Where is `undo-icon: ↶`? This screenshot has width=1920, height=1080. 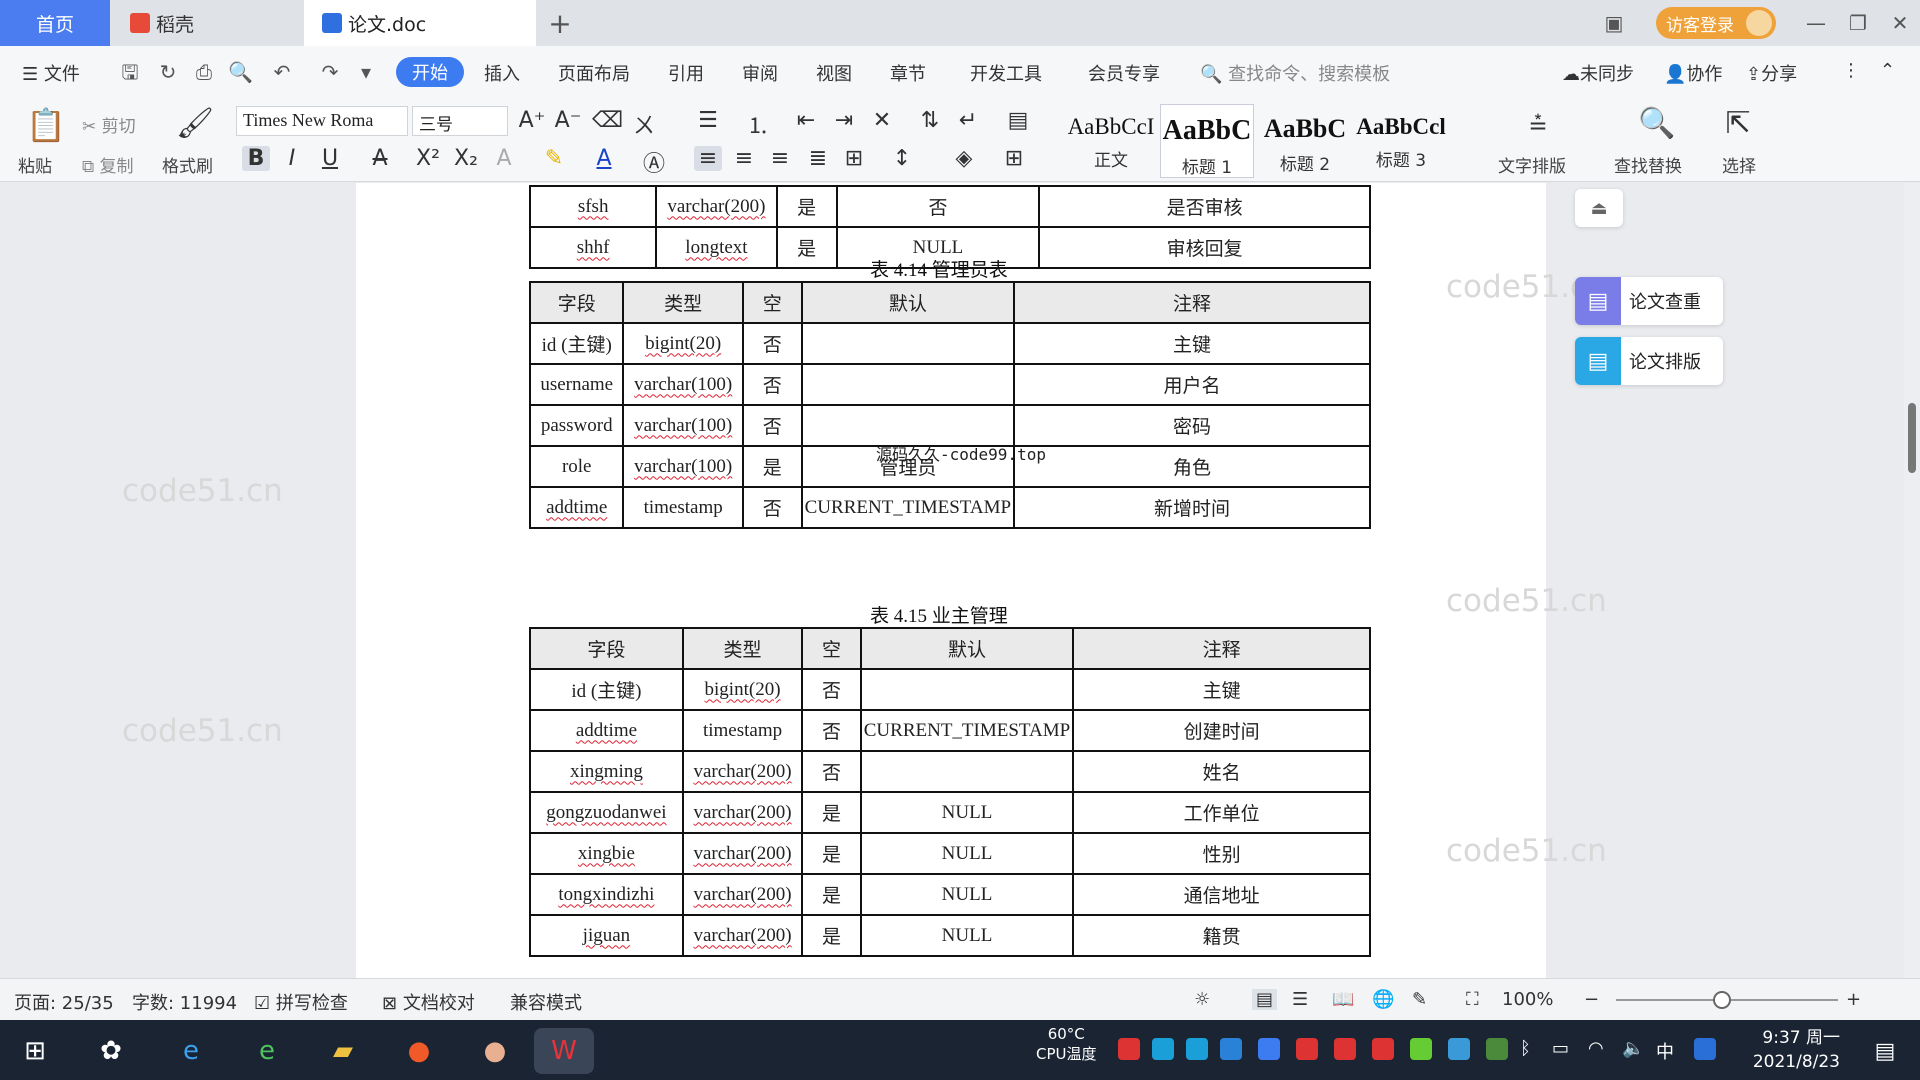 undo-icon: ↶ is located at coordinates (282, 72).